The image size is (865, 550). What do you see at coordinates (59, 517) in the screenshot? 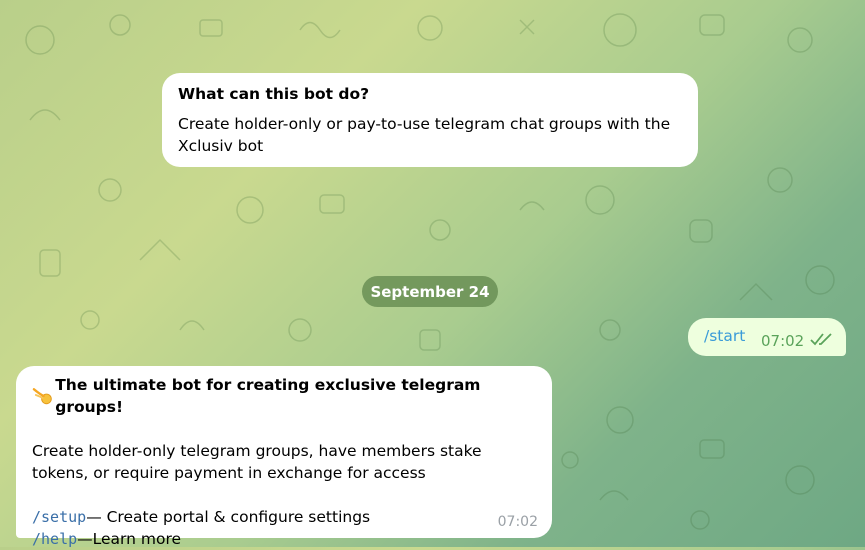
I see `command-setup-link: /setup` at bounding box center [59, 517].